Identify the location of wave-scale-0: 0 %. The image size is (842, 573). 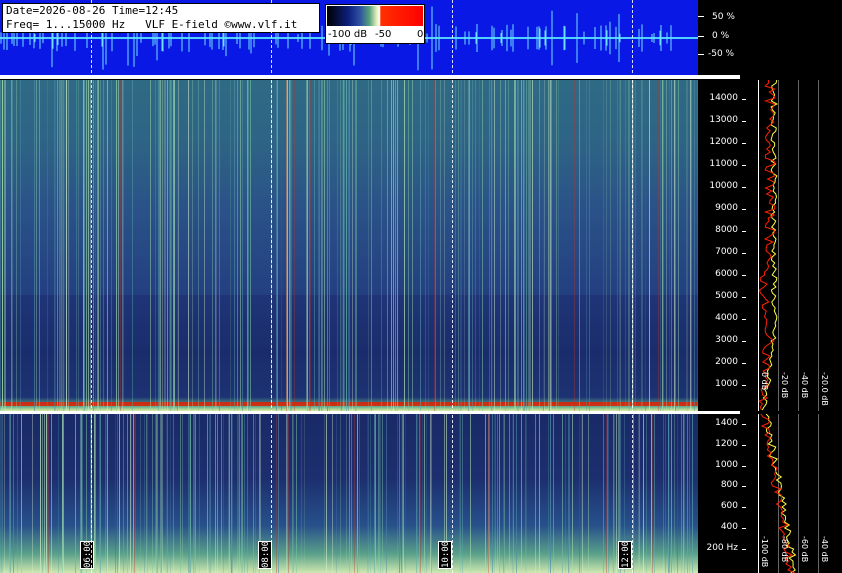
(721, 36).